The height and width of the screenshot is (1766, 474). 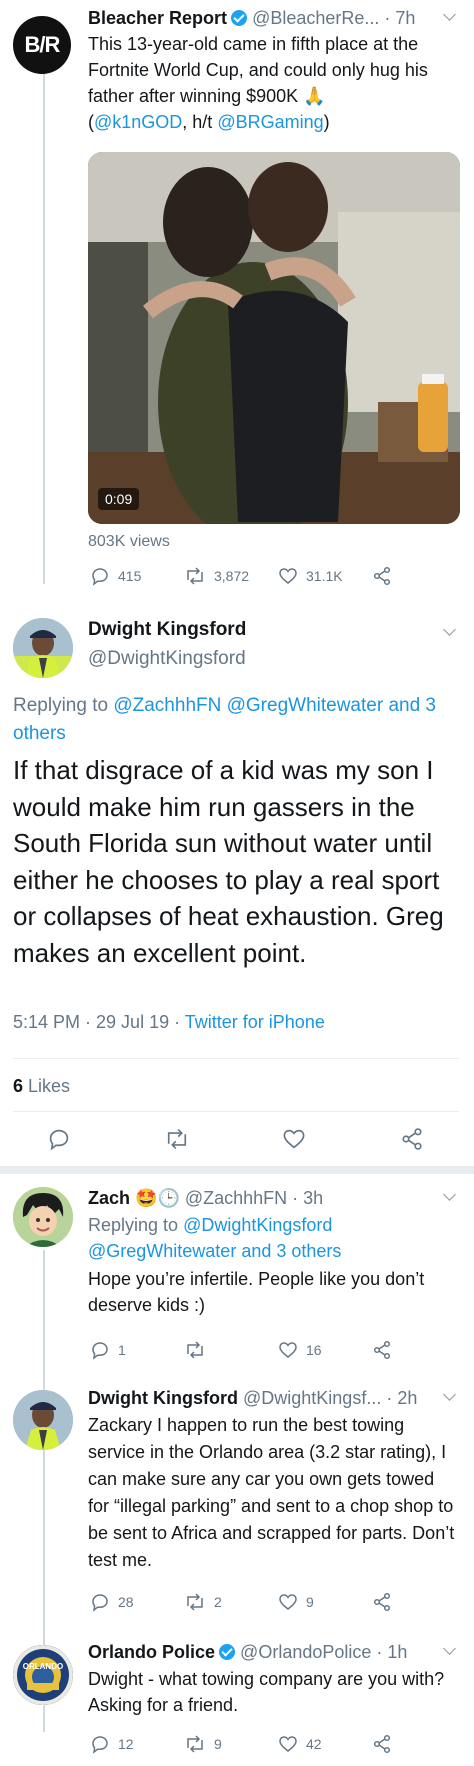 I want to click on author-handle: @DwightKingsford, so click(x=167, y=659).